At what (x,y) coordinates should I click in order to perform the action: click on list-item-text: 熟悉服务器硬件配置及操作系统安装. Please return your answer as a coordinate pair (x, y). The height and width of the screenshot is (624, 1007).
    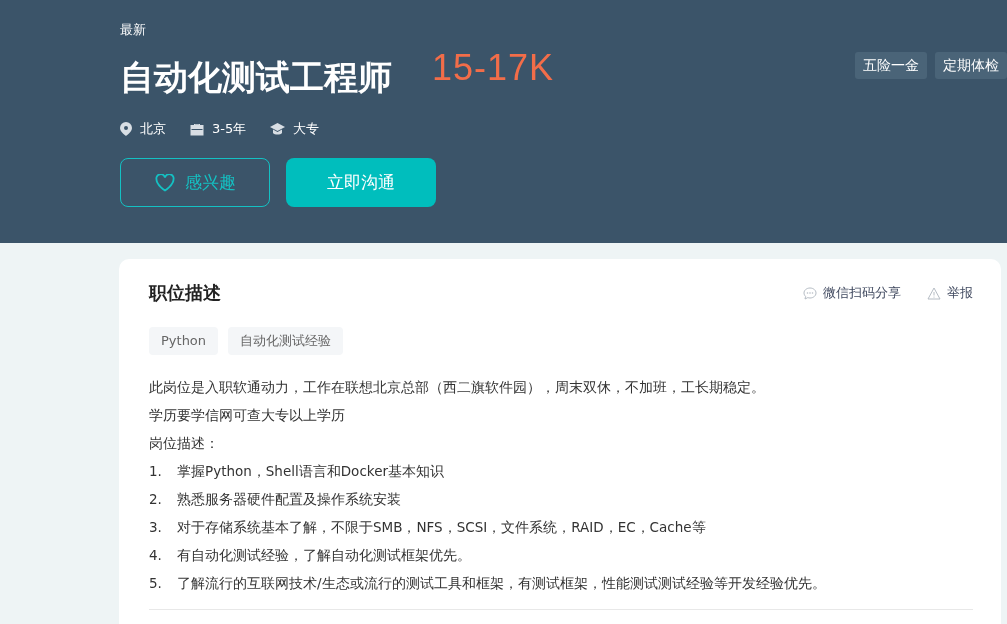
    Looking at the image, I should click on (289, 499).